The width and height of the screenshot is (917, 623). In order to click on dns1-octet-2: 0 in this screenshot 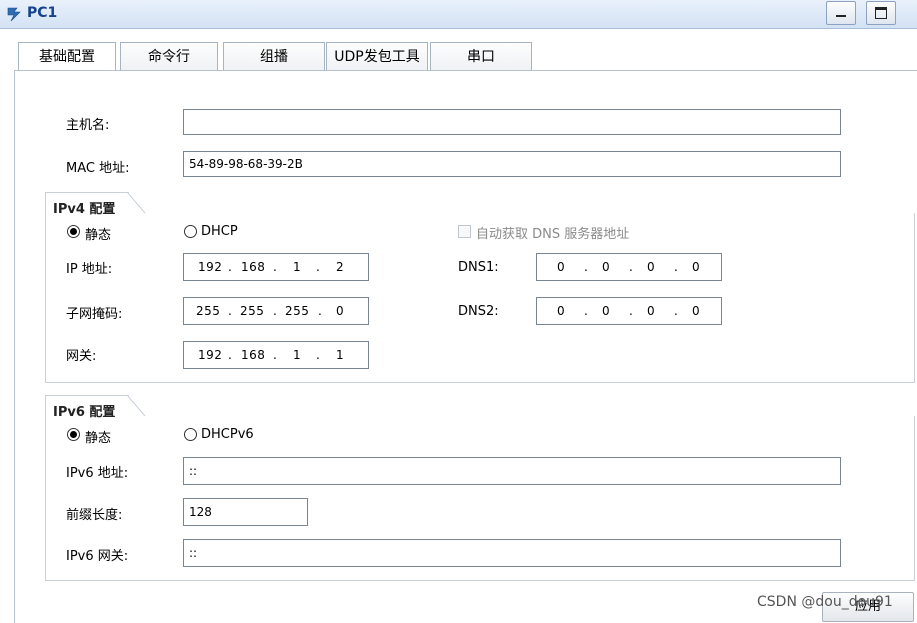, I will do `click(606, 267)`.